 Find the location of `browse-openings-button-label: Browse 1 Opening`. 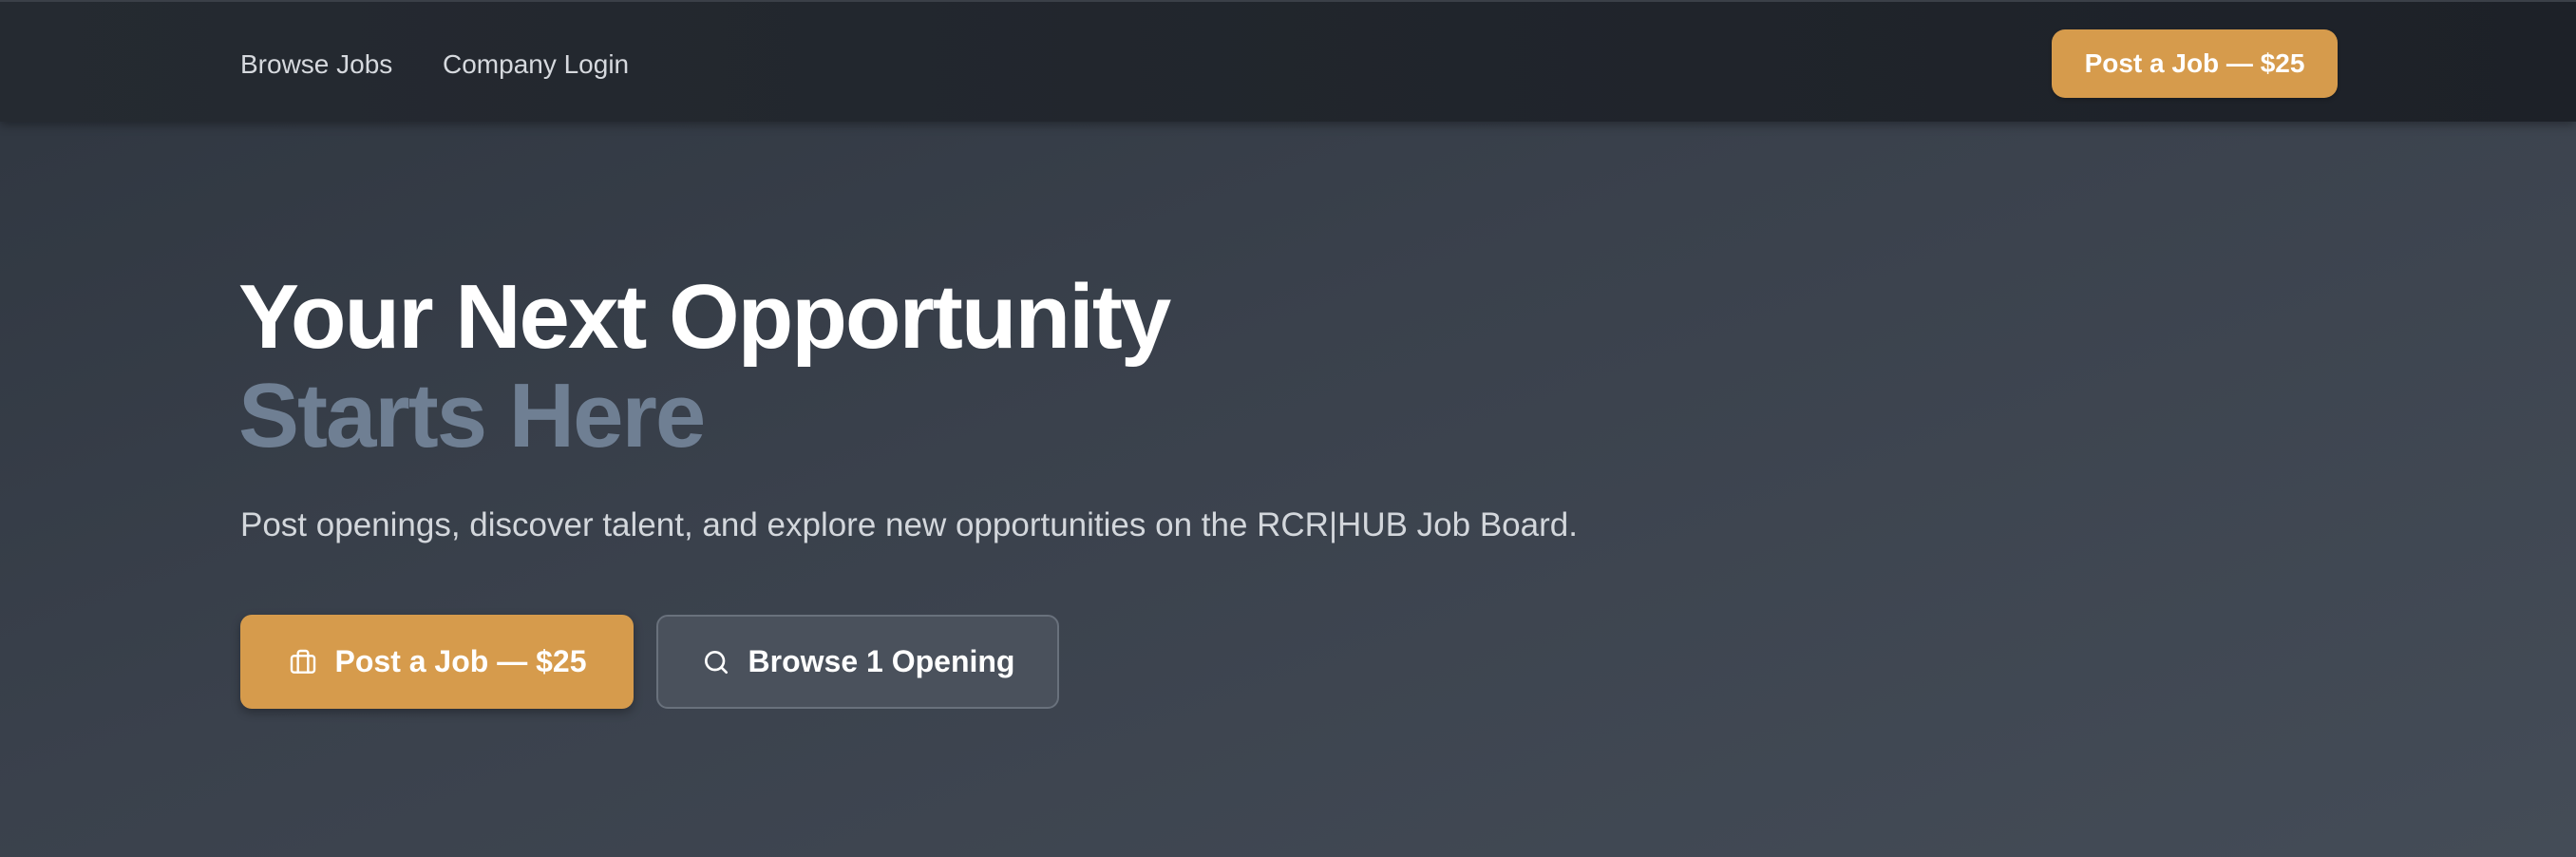

browse-openings-button-label: Browse 1 Opening is located at coordinates (881, 661).